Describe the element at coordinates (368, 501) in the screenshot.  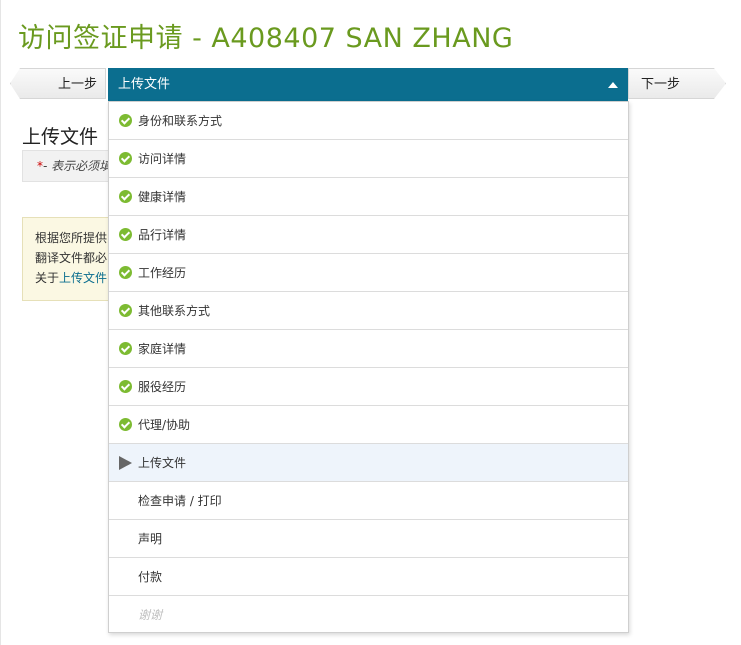
I see `step-item-review-print: 检查申请 / 打印` at that location.